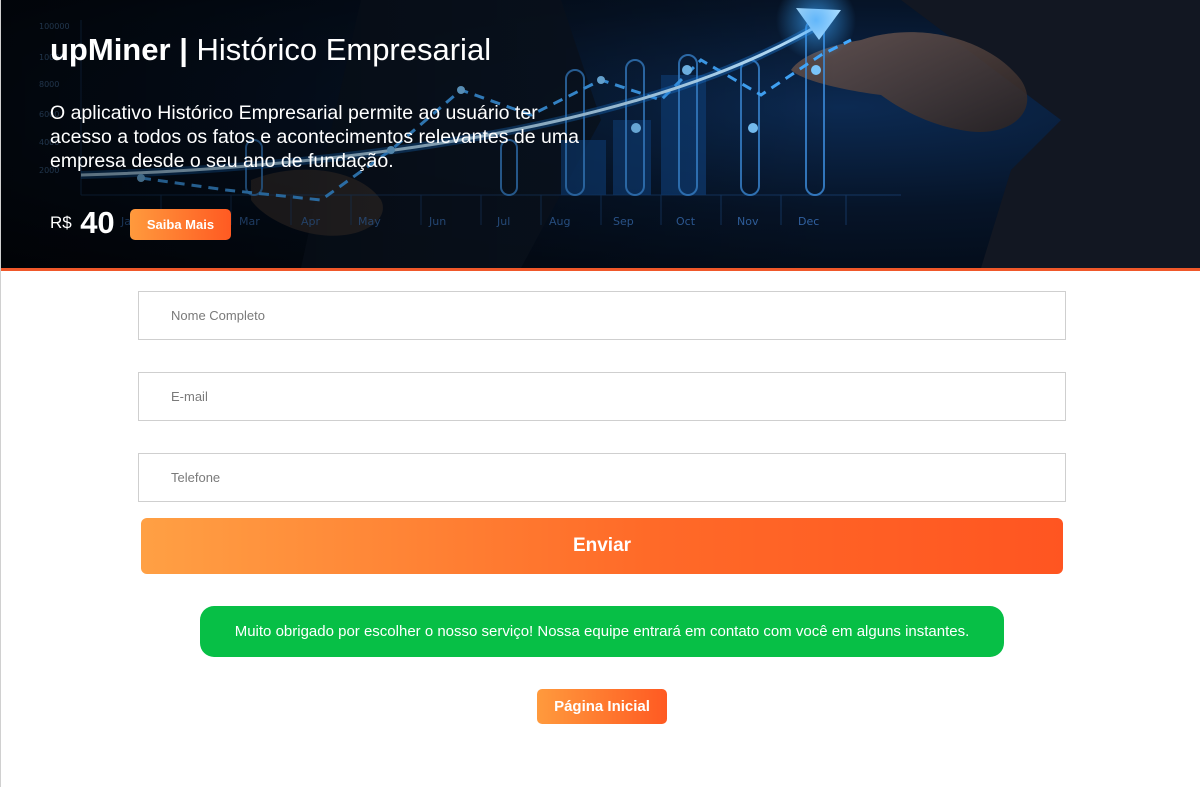 This screenshot has width=1200, height=787. What do you see at coordinates (602, 706) in the screenshot?
I see `home-page-button: Página Inicial` at bounding box center [602, 706].